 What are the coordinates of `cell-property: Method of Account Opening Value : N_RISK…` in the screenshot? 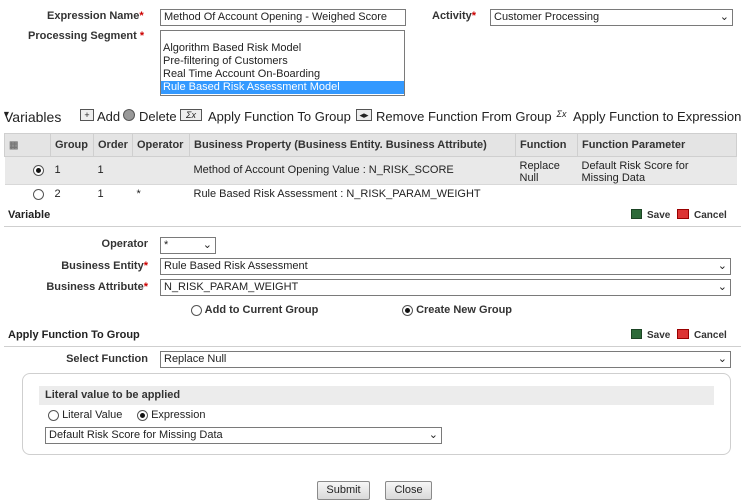 It's located at (352, 170).